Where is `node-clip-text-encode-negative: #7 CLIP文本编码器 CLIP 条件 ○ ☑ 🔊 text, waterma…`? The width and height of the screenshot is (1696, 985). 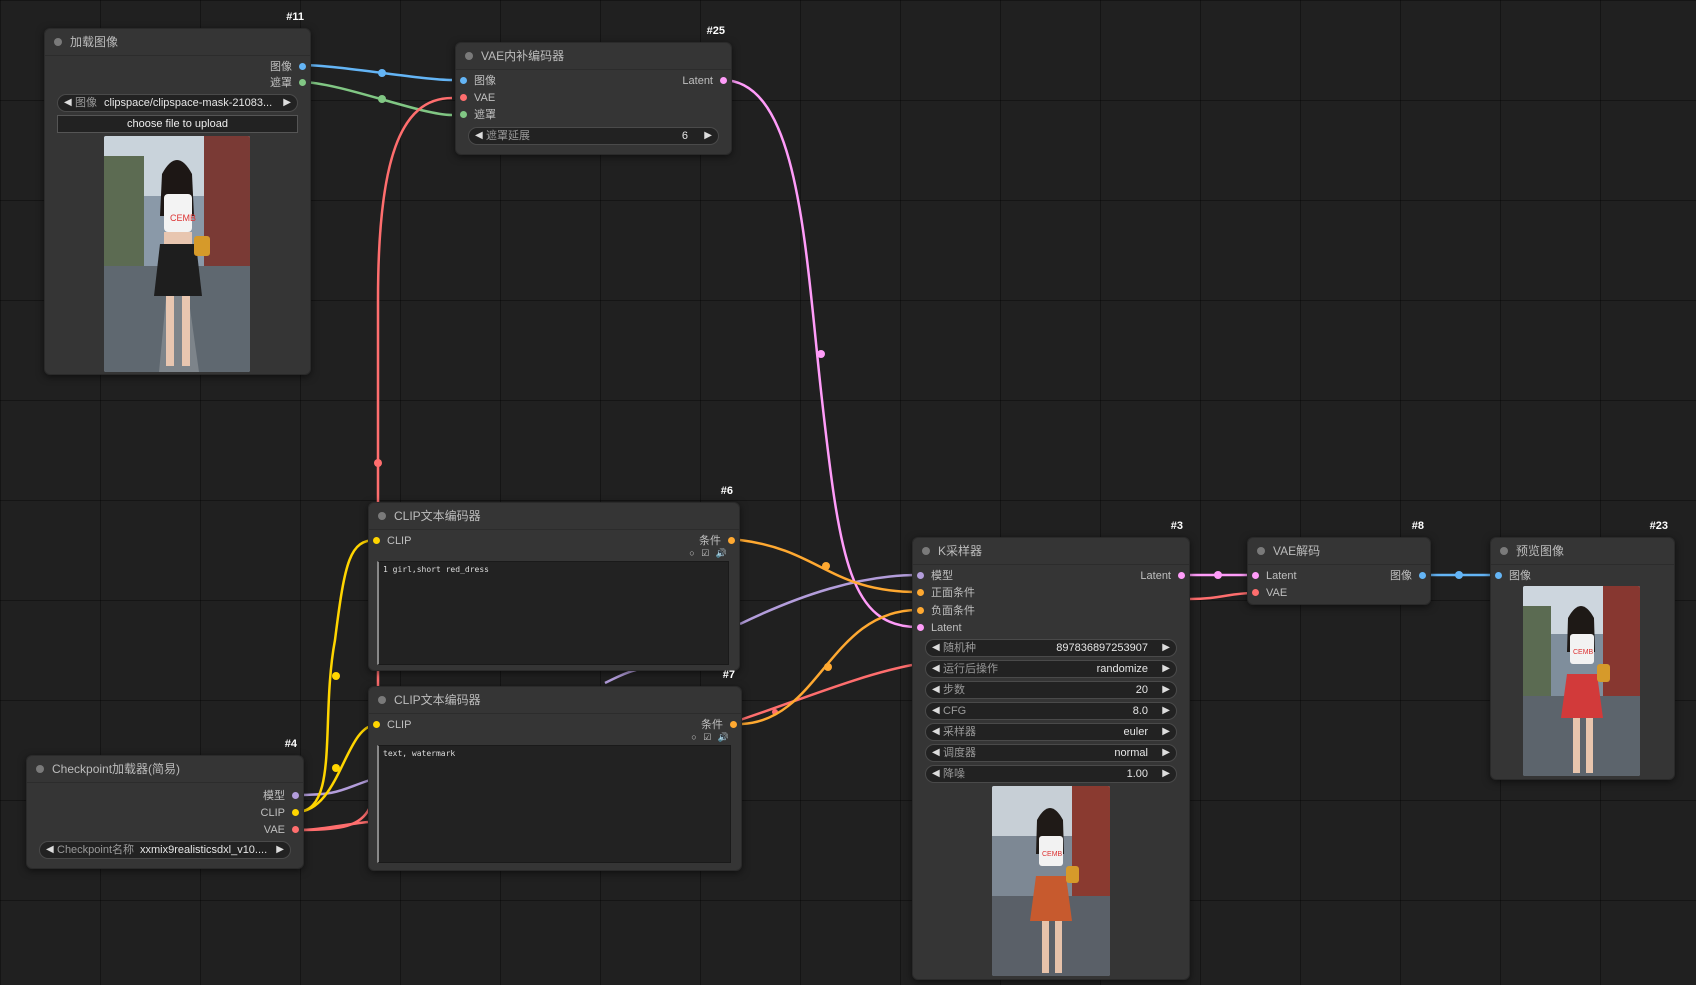 node-clip-text-encode-negative: #7 CLIP文本编码器 CLIP 条件 ○ ☑ 🔊 text, waterma… is located at coordinates (555, 770).